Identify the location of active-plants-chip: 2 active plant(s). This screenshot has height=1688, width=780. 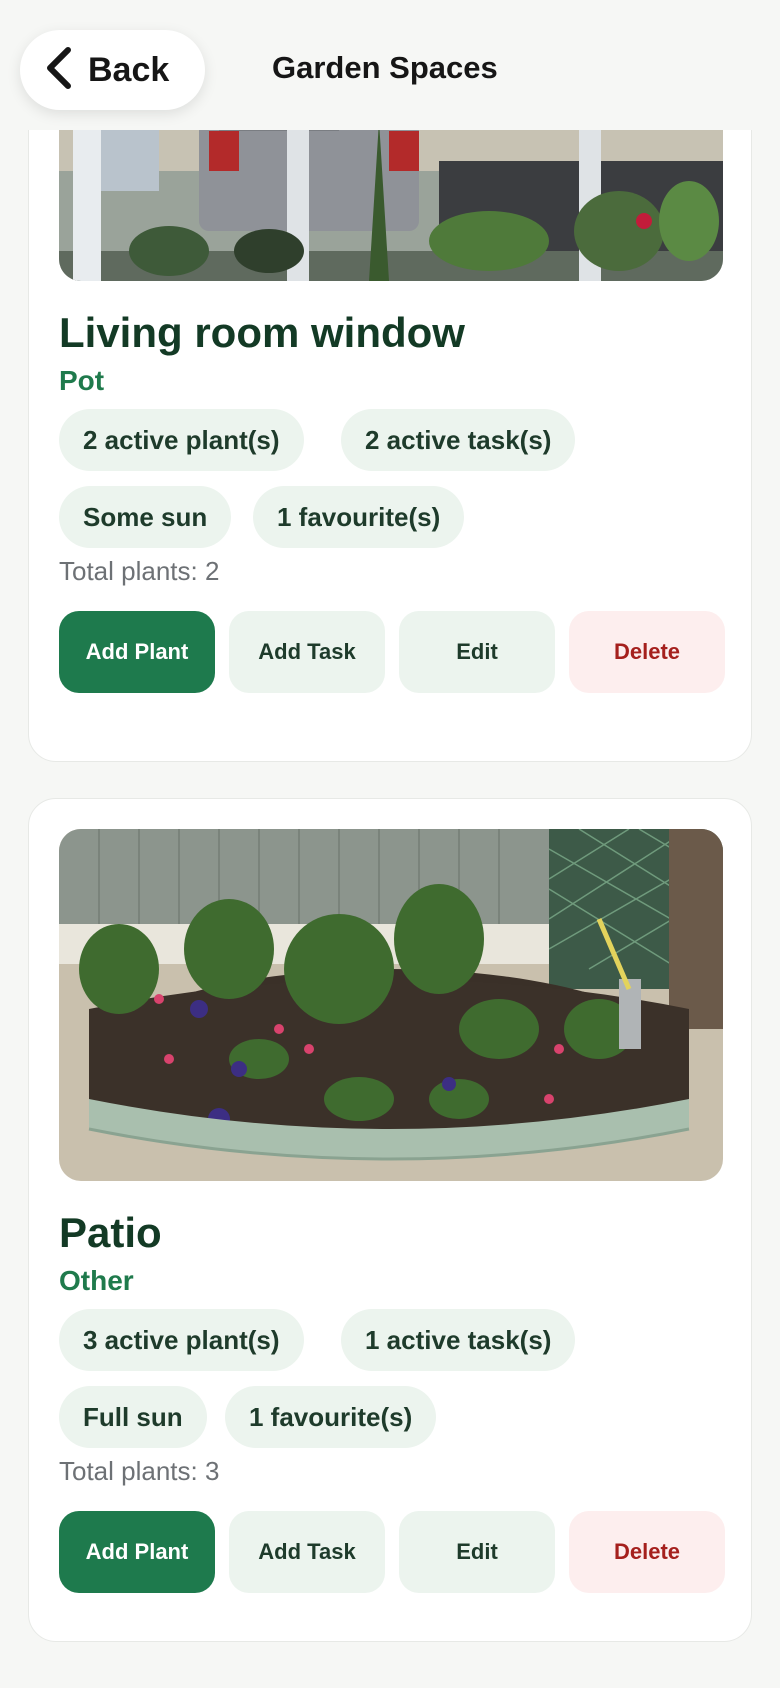
(181, 440).